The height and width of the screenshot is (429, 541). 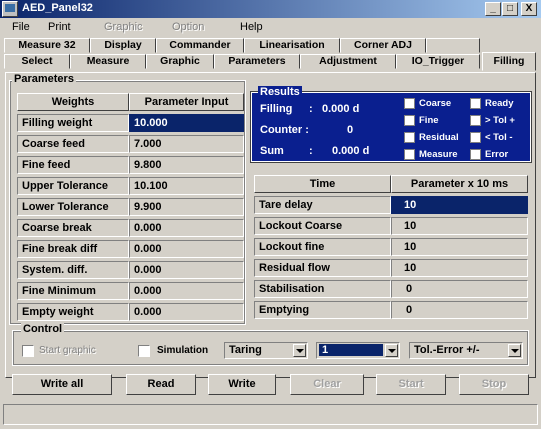 I want to click on title-bar: AED_Panel32 _ □ X, so click(x=270, y=9).